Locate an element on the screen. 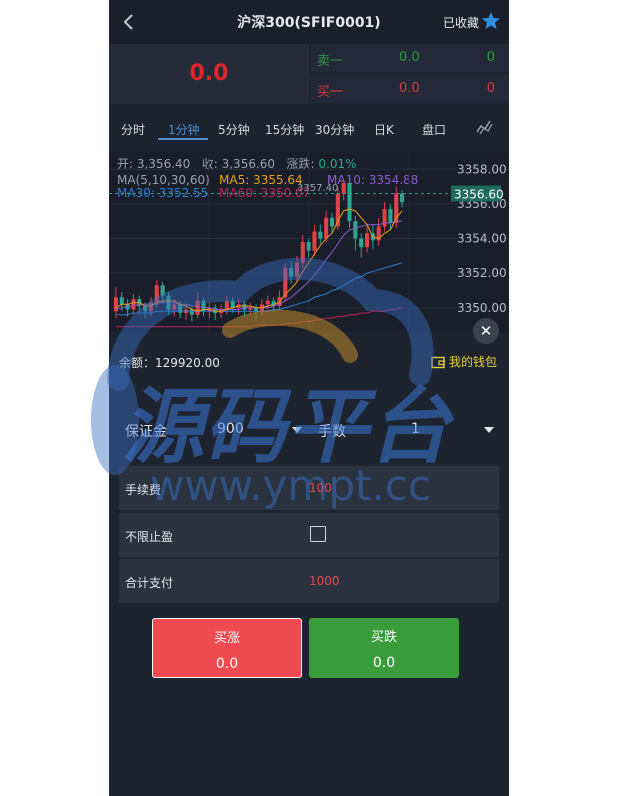  balance-text: 余额：129920.00 is located at coordinates (169, 363).